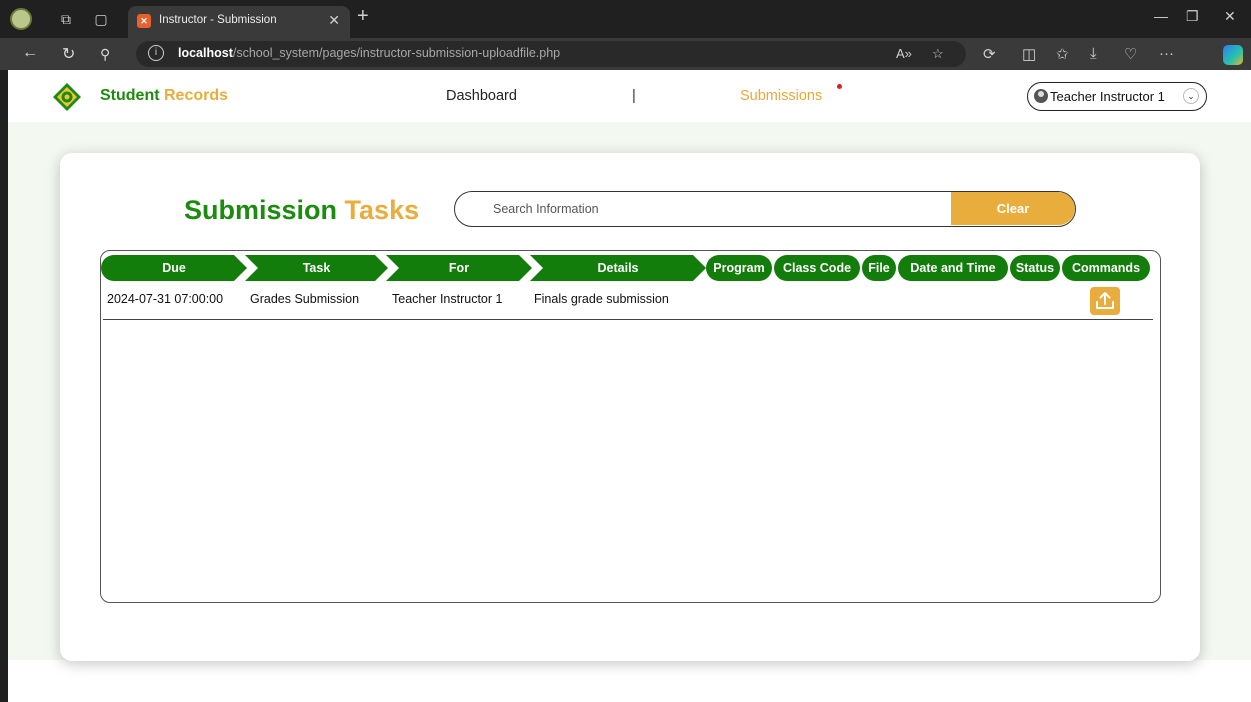  I want to click on clear-button: Clear, so click(1013, 208).